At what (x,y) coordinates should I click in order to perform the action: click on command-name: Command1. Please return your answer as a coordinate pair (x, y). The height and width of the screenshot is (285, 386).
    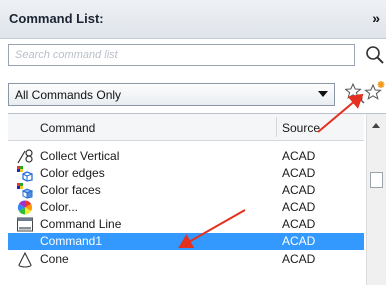
    Looking at the image, I should click on (71, 241).